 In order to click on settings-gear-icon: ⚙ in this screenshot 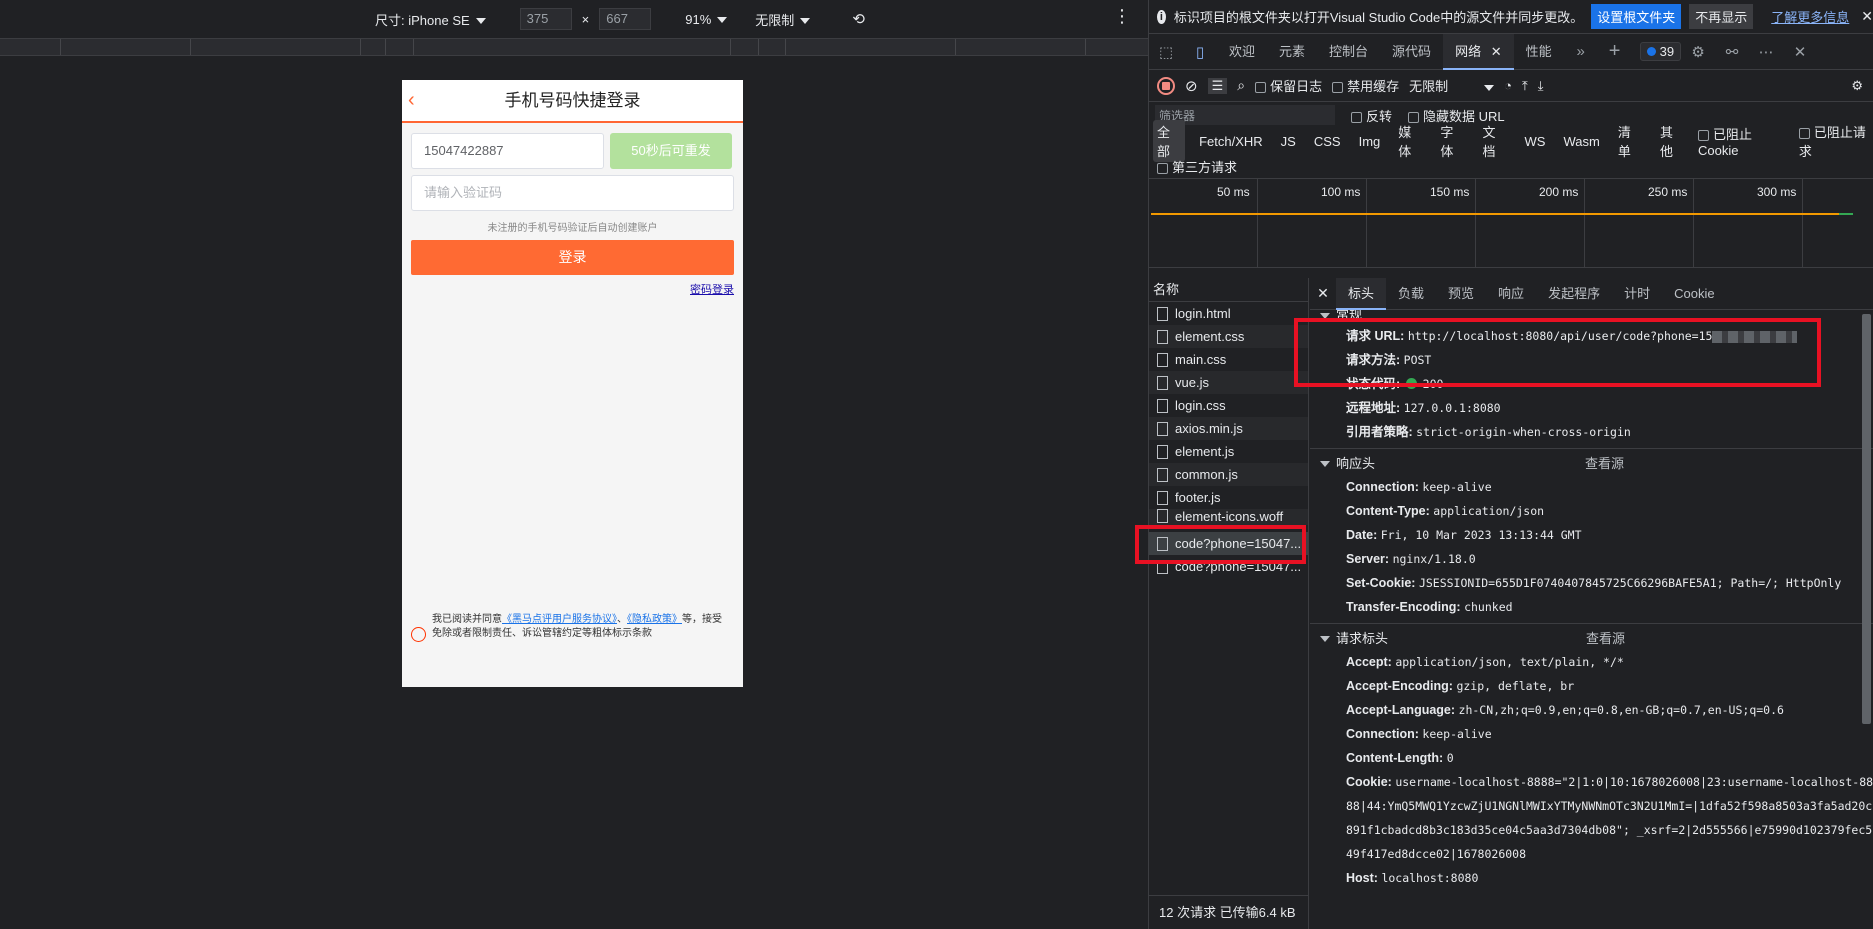, I will do `click(1698, 52)`.